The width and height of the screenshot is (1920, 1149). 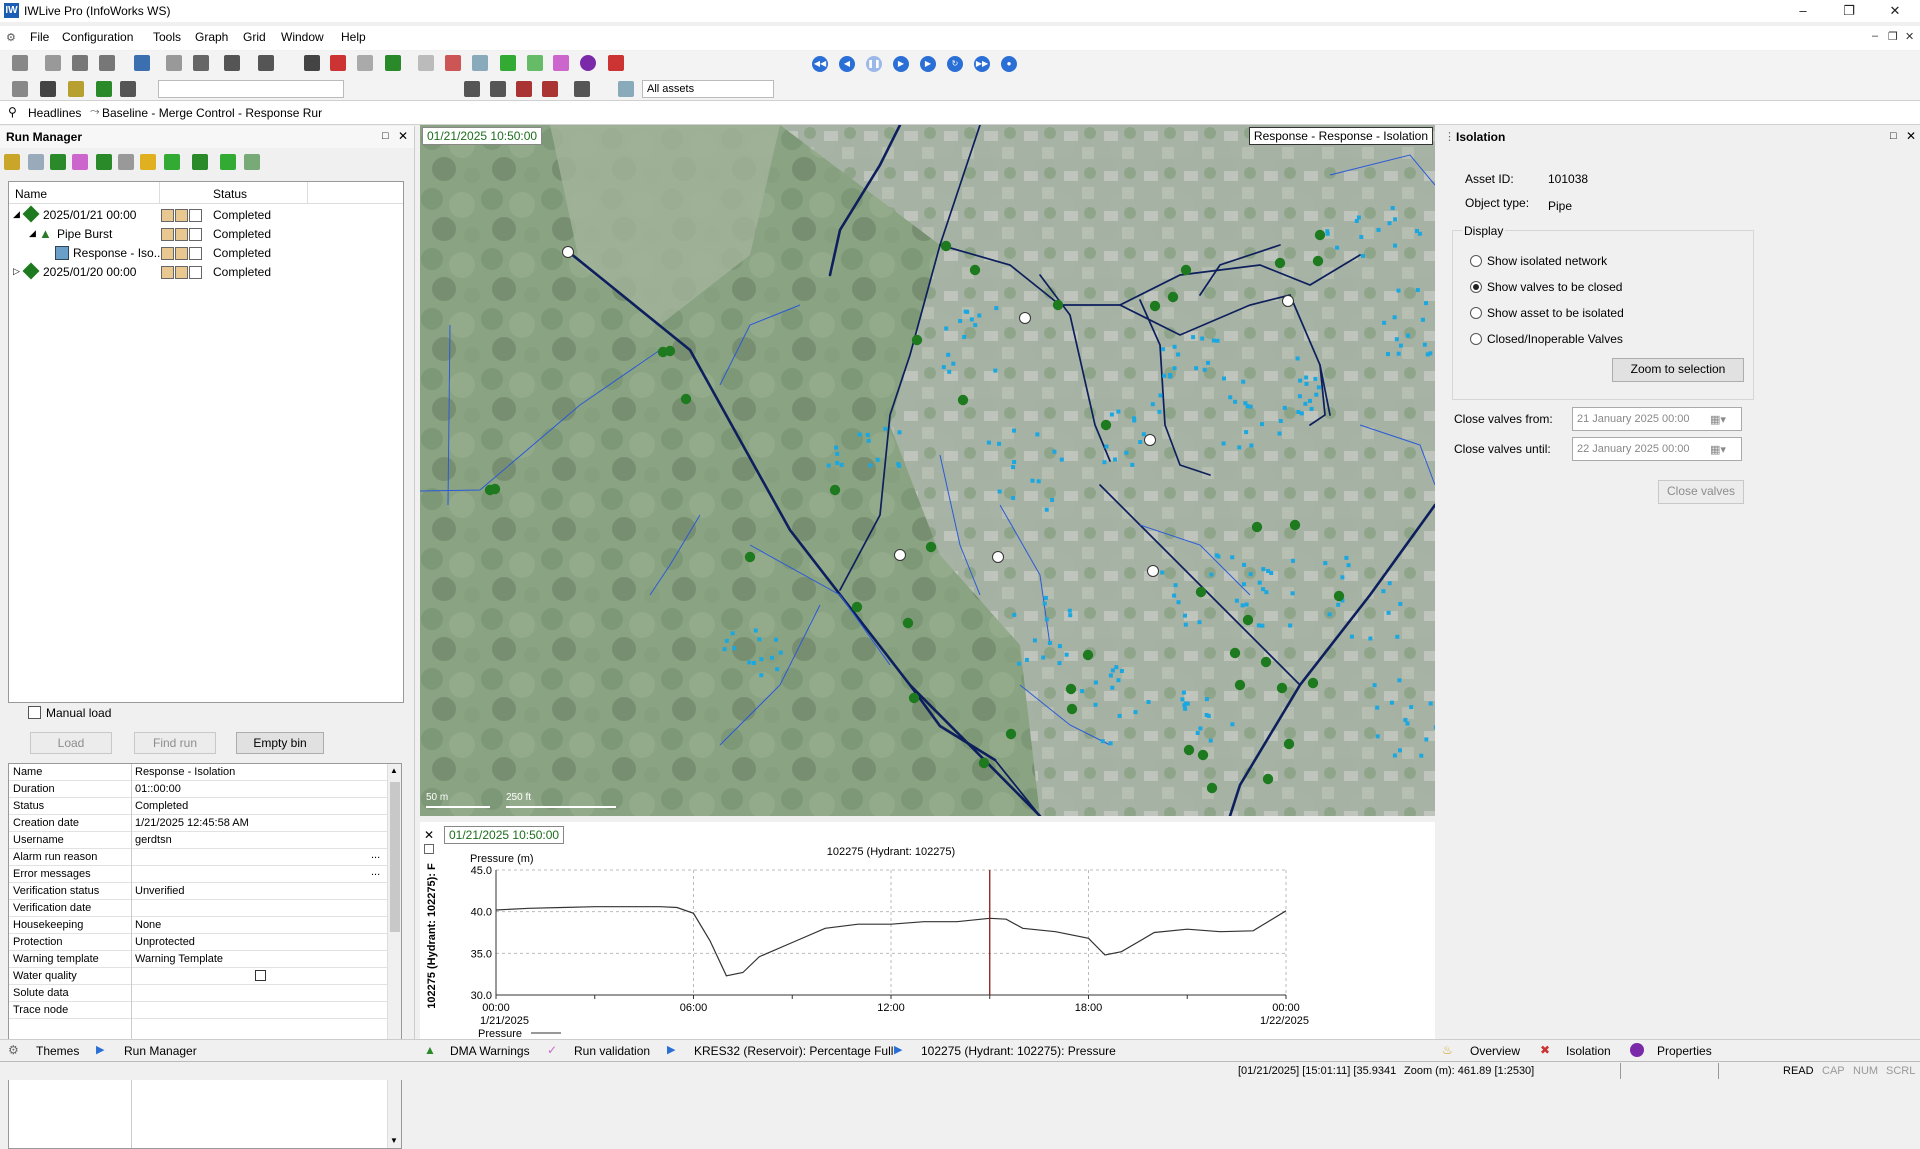 What do you see at coordinates (453, 63) in the screenshot?
I see `contrast-icon` at bounding box center [453, 63].